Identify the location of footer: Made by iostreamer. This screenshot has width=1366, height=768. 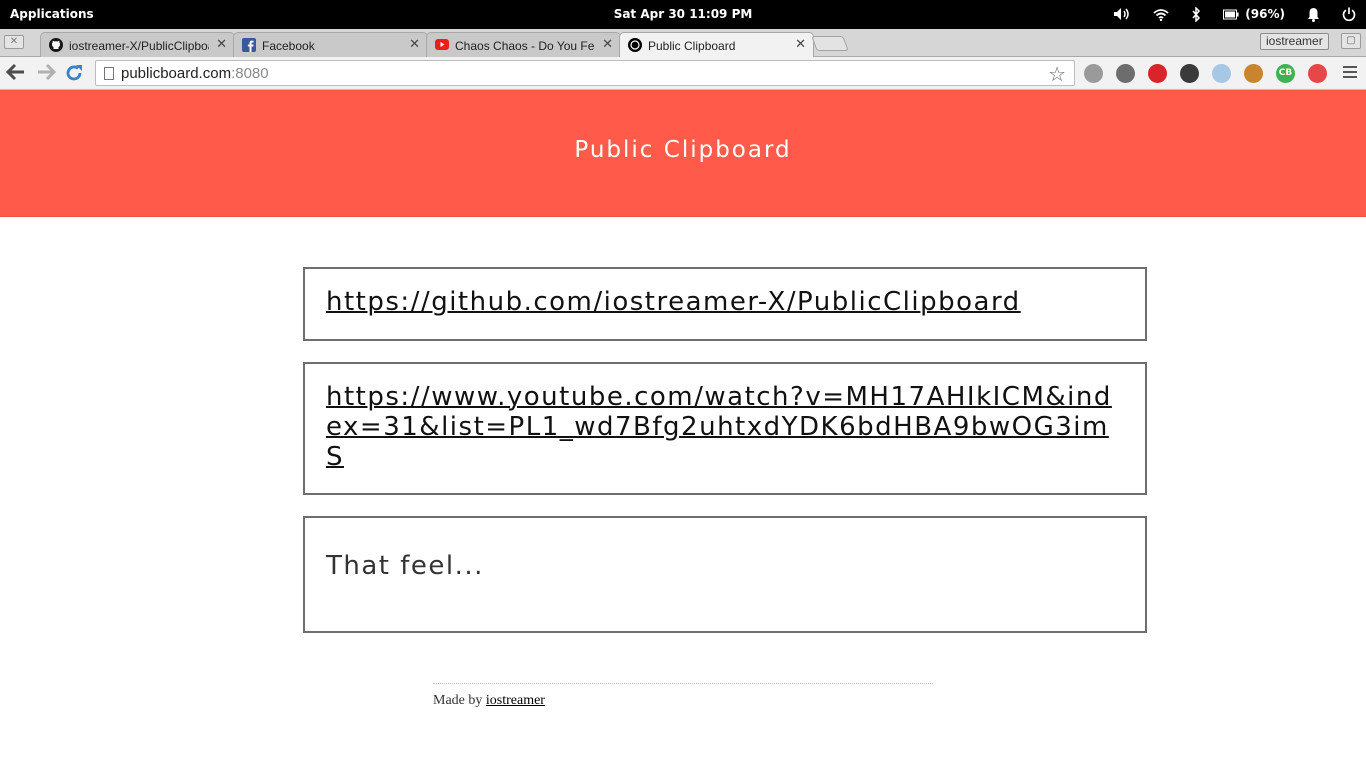
(683, 696).